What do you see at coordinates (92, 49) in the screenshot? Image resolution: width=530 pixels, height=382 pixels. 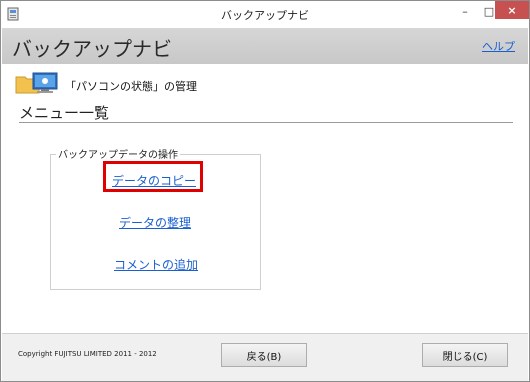 I see `app-title: バックアップナビ` at bounding box center [92, 49].